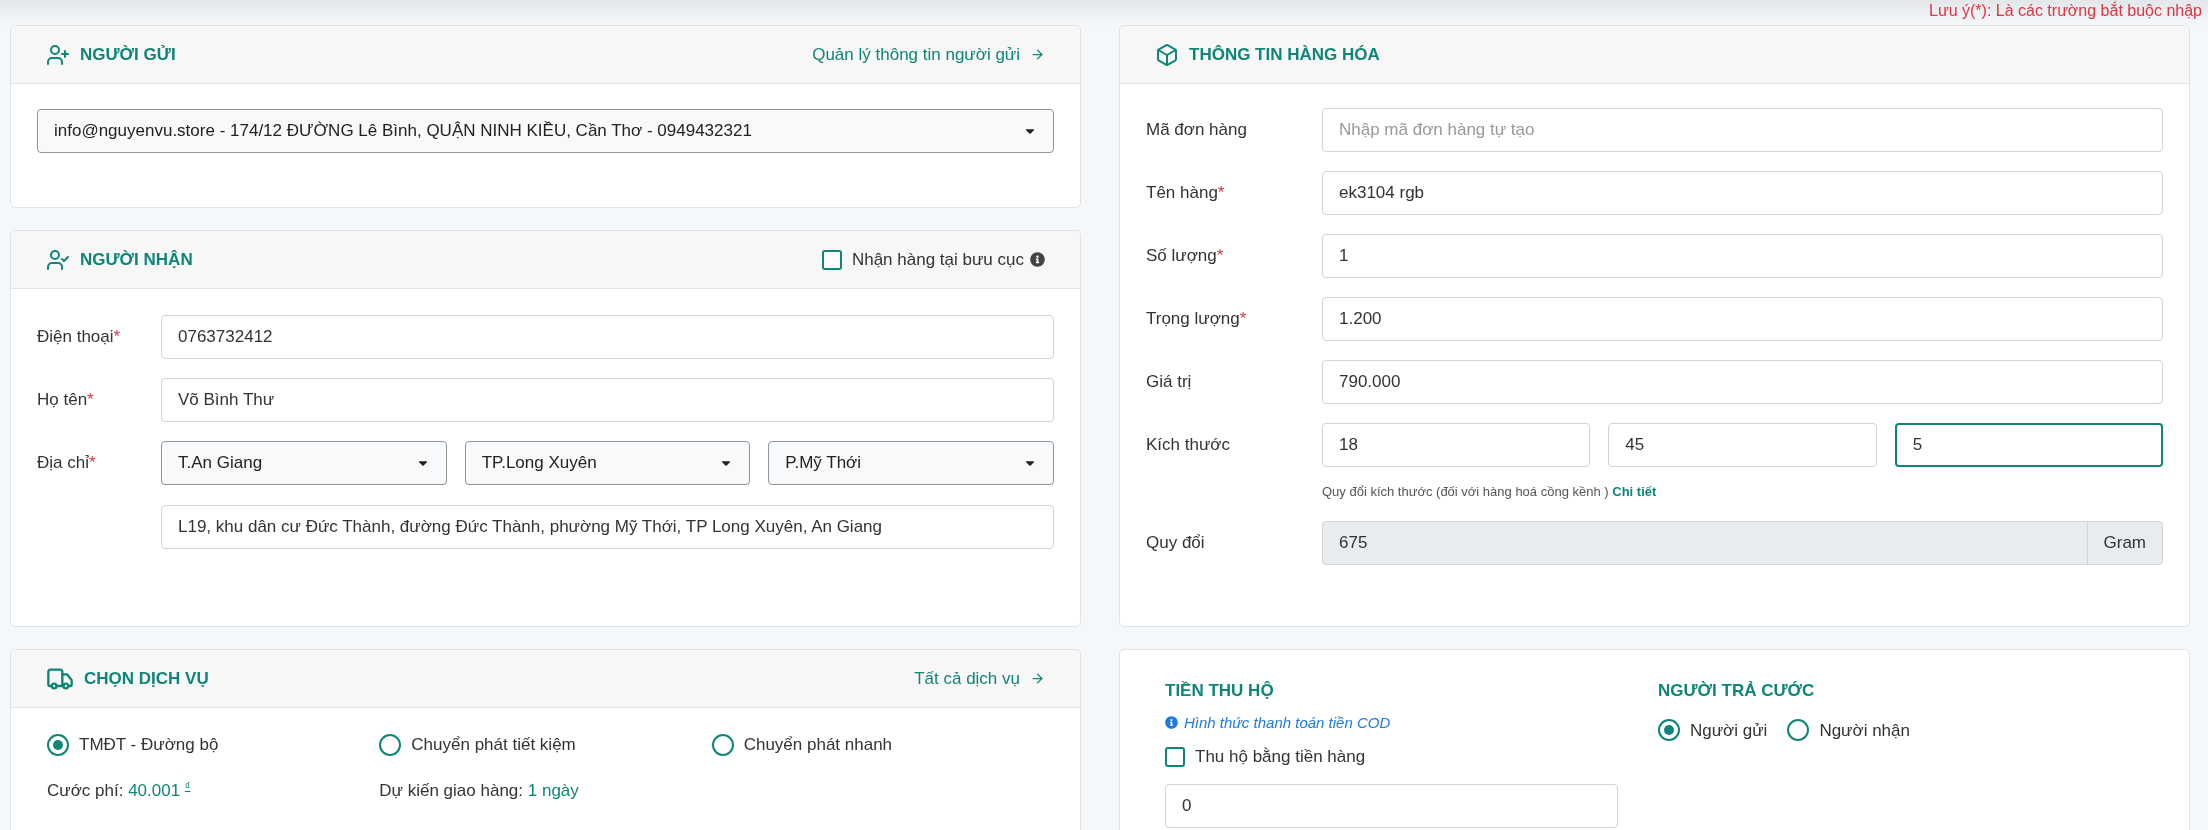  What do you see at coordinates (607, 527) in the screenshot?
I see `input-field: L19, khu dân cư Đức Thành, đường Đức Thành, phường Mỹ Thới, TP Long Xuyên, An Giang` at bounding box center [607, 527].